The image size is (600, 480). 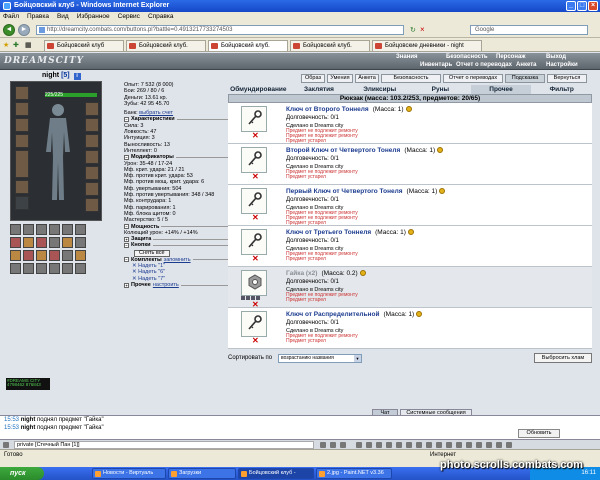 I want to click on configure-link: настроить, so click(x=166, y=285).